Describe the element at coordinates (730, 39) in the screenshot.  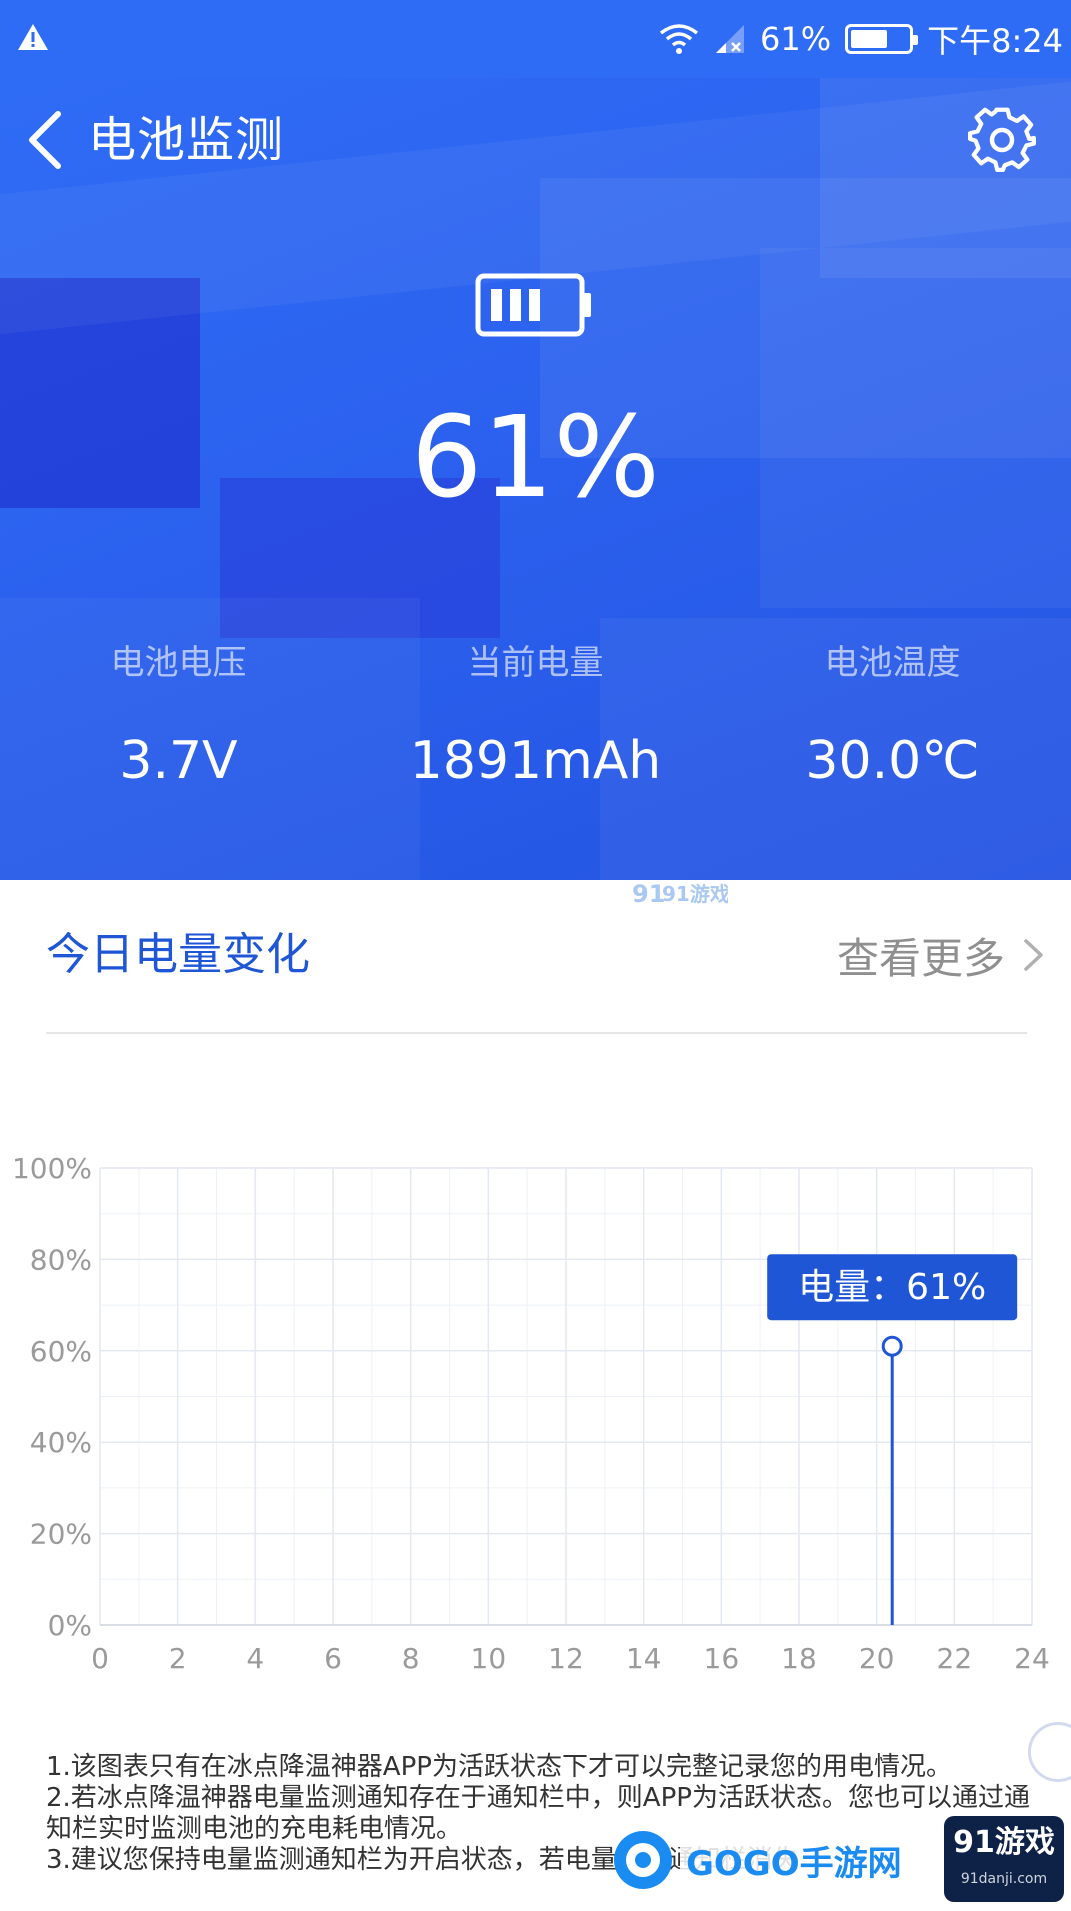
I see `signal-icon` at that location.